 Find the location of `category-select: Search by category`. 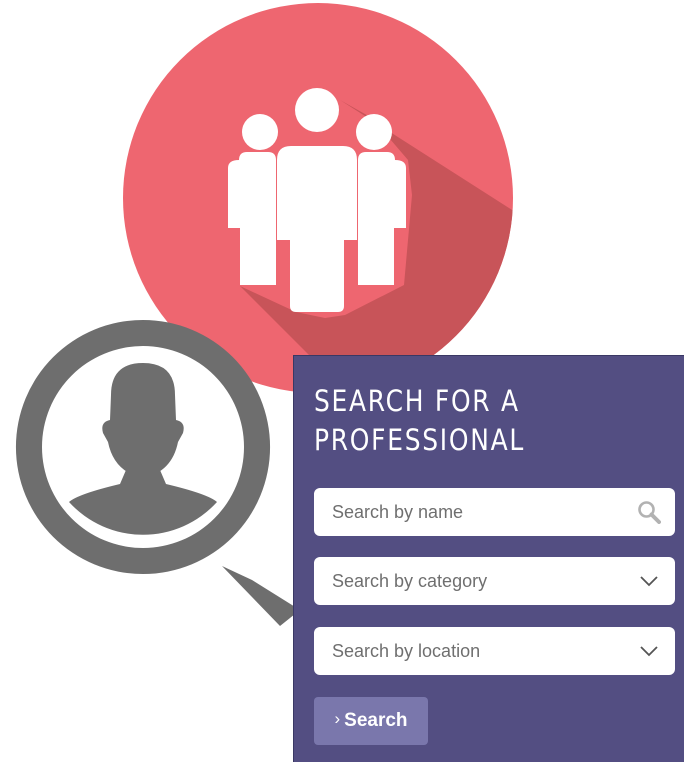

category-select: Search by category is located at coordinates (494, 581).